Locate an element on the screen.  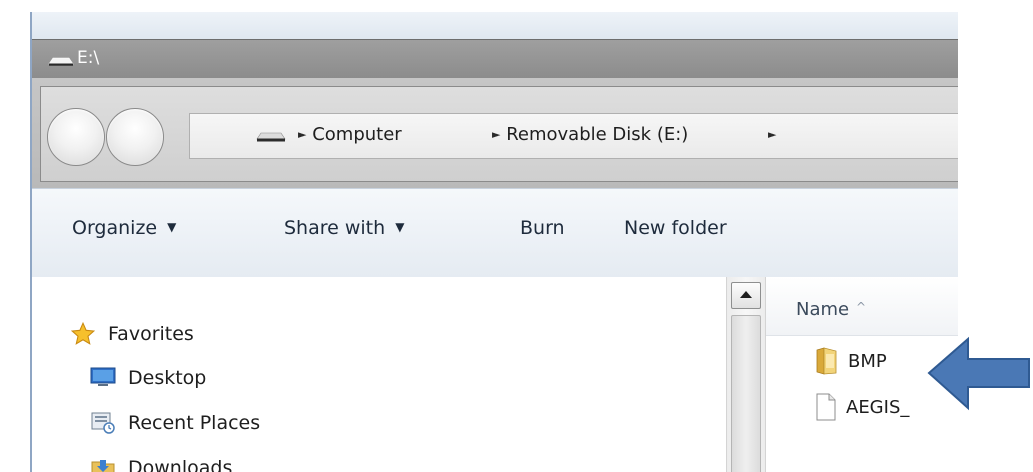
window-top-band is located at coordinates (495, 25).